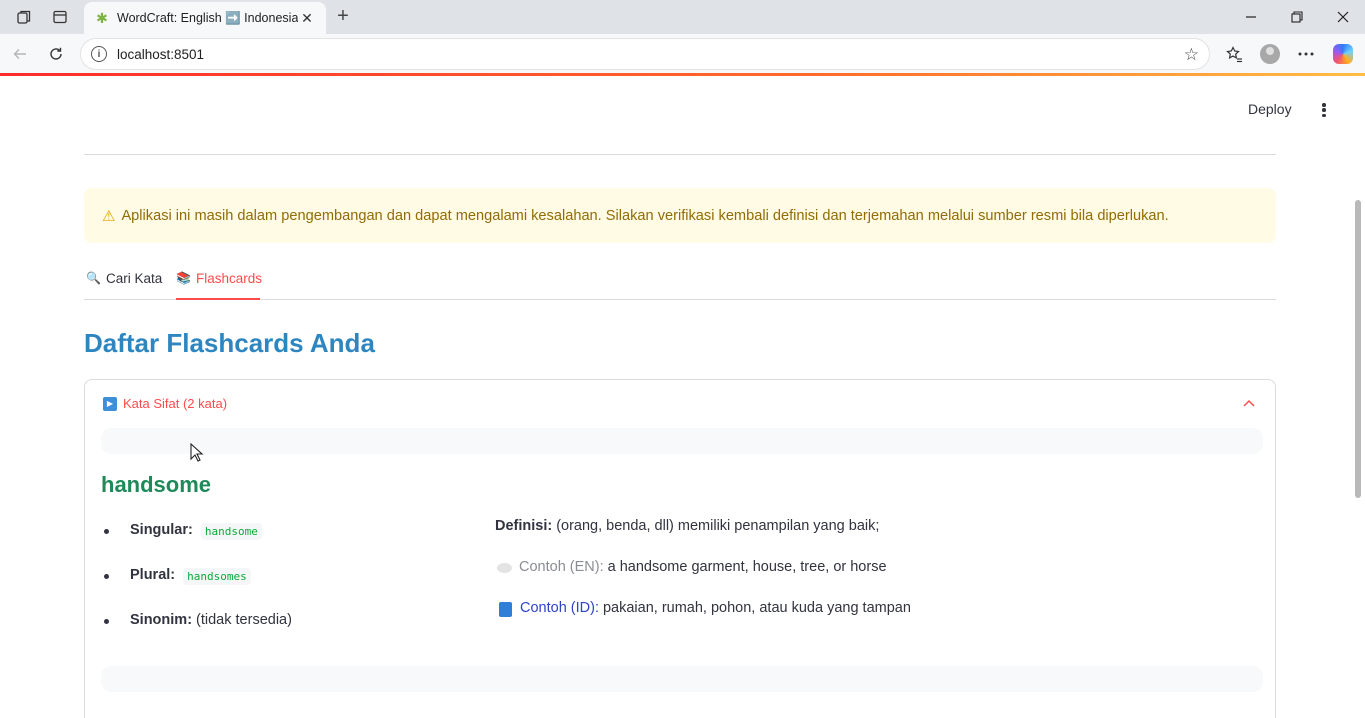 The height and width of the screenshot is (718, 1365). Describe the element at coordinates (161, 530) in the screenshot. I see `singular-label: Singular:` at that location.